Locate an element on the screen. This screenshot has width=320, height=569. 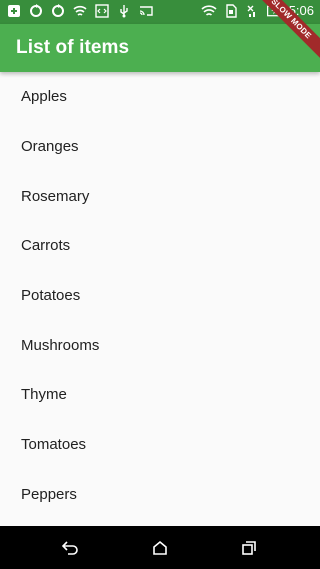
no-signal-icon is located at coordinates (253, 11).